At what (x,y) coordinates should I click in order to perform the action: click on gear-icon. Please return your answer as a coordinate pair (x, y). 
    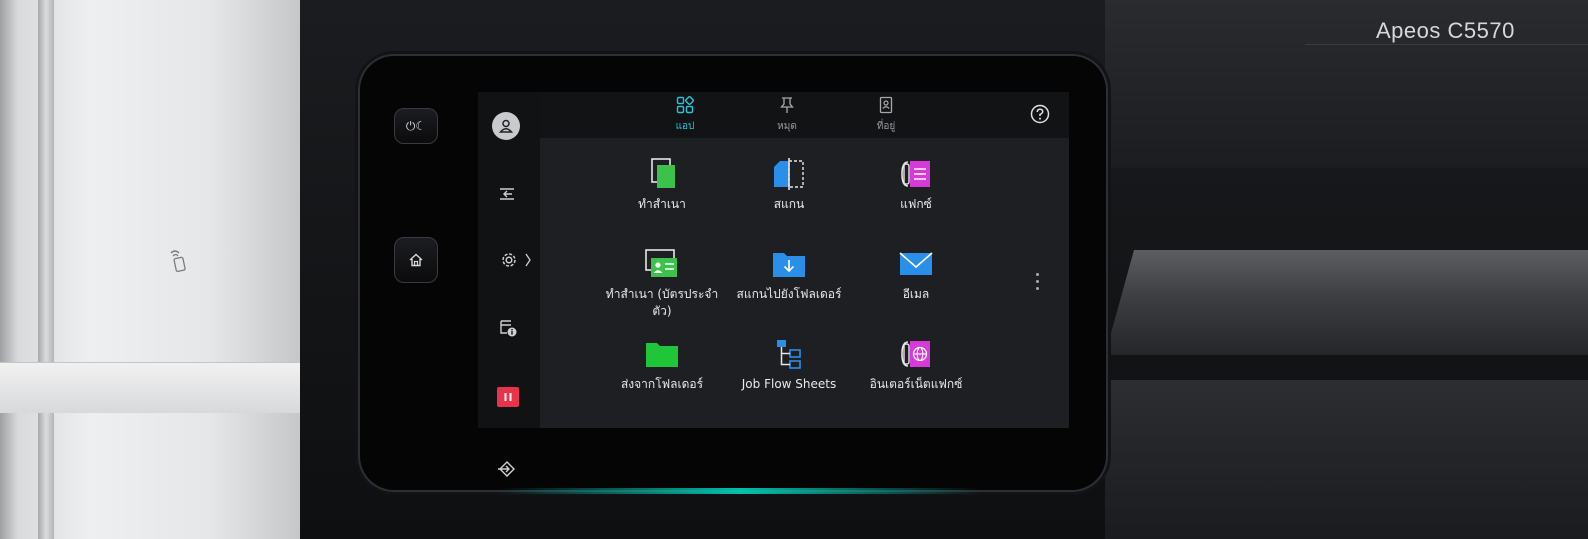
    Looking at the image, I should click on (508, 260).